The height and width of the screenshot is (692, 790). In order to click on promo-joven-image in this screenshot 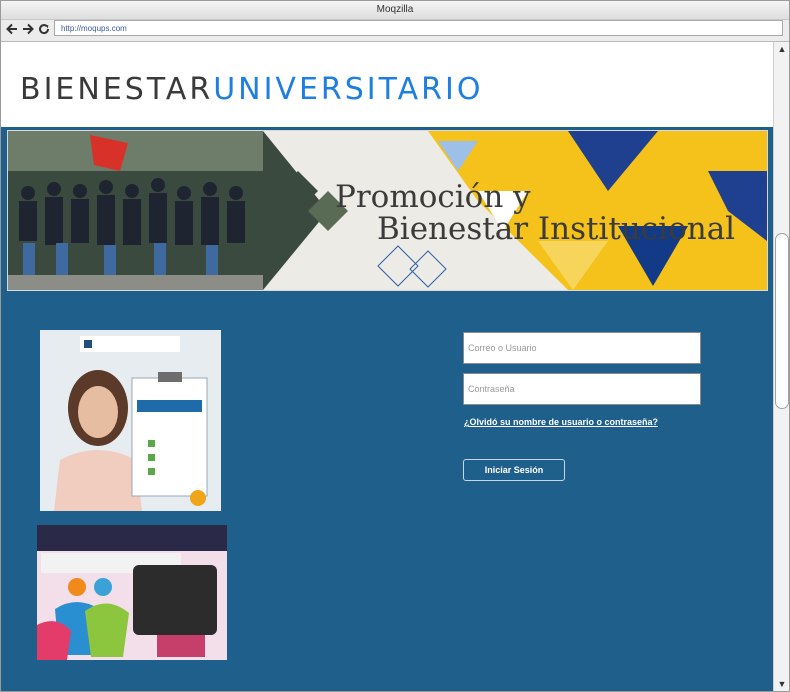, I will do `click(132, 592)`.